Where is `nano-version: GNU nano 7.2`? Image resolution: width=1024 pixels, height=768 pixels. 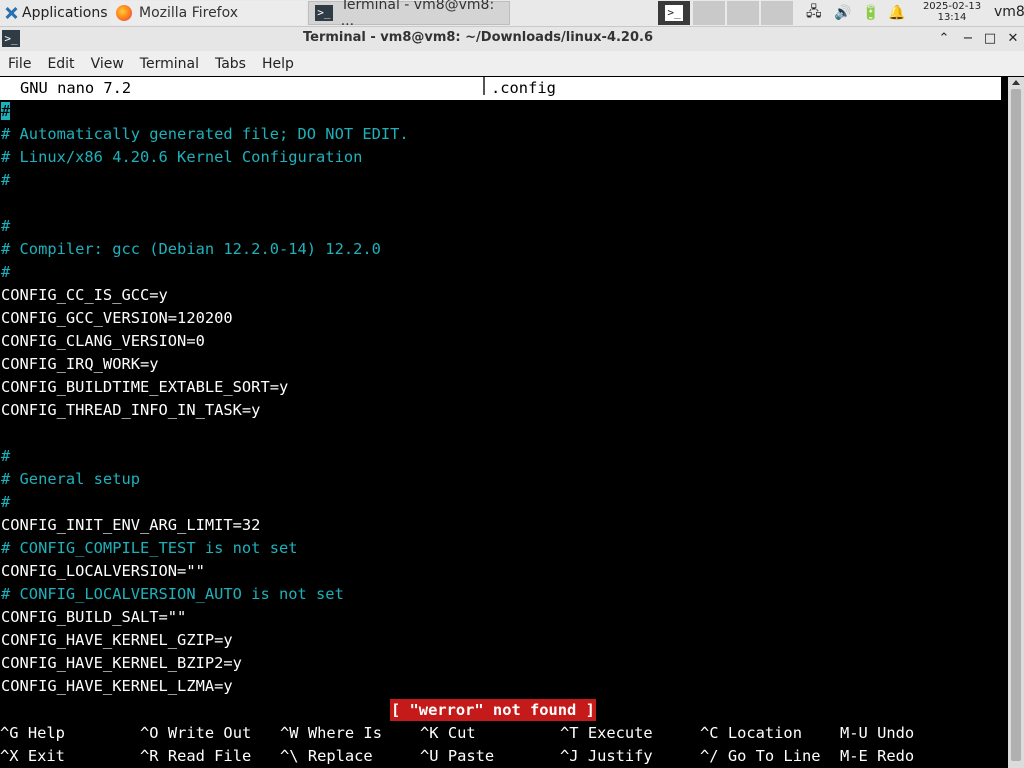 nano-version: GNU nano 7.2 is located at coordinates (76, 88).